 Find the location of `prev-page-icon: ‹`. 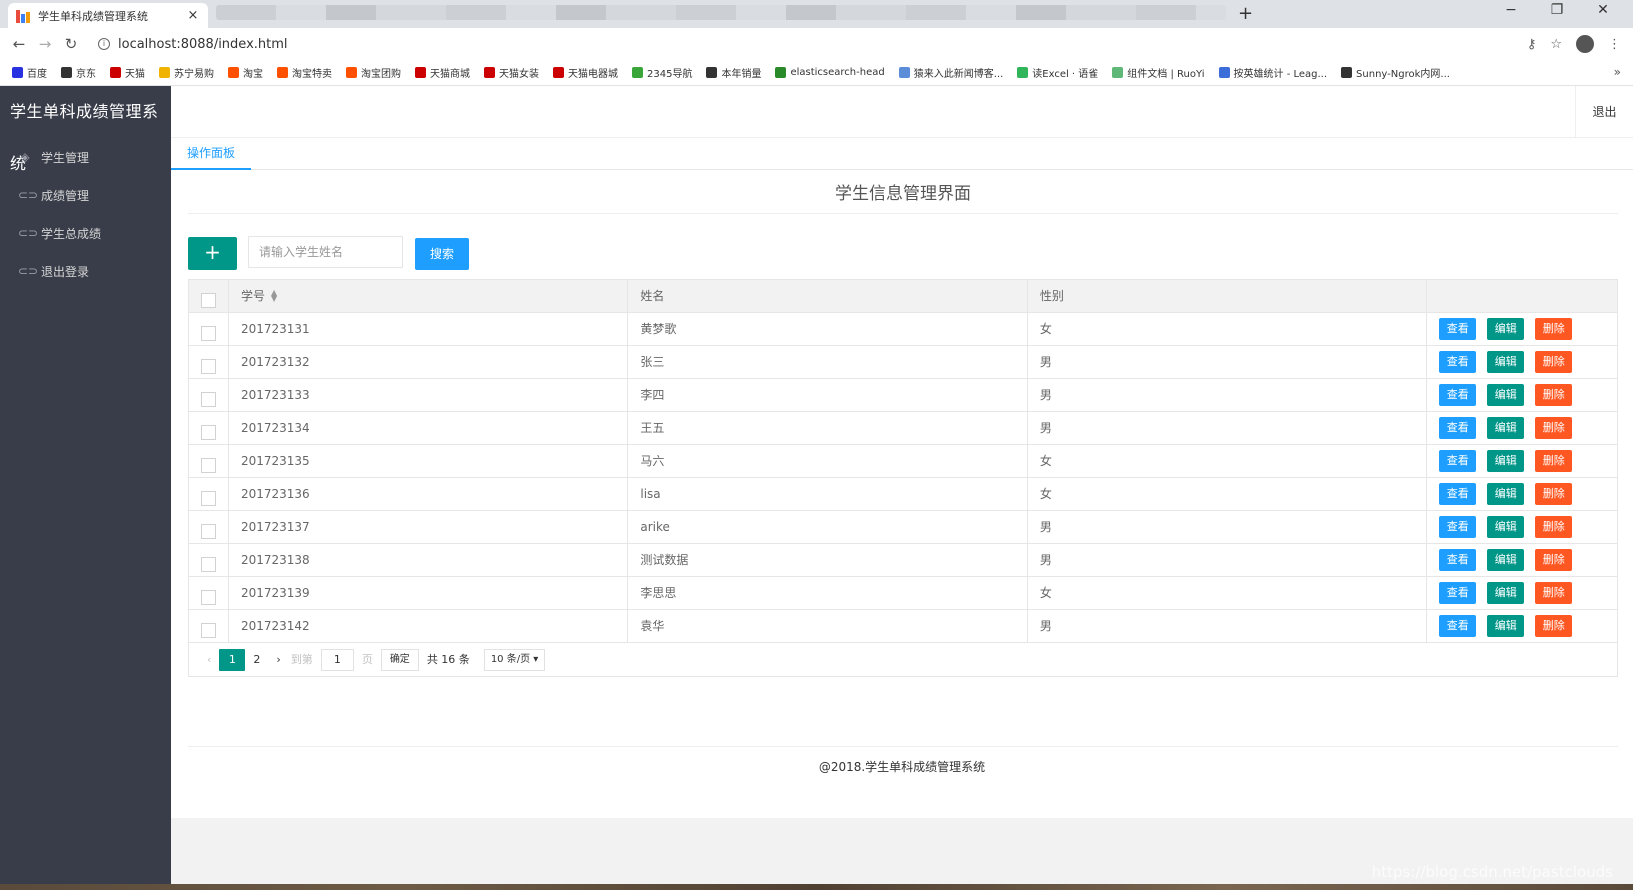

prev-page-icon: ‹ is located at coordinates (209, 660).